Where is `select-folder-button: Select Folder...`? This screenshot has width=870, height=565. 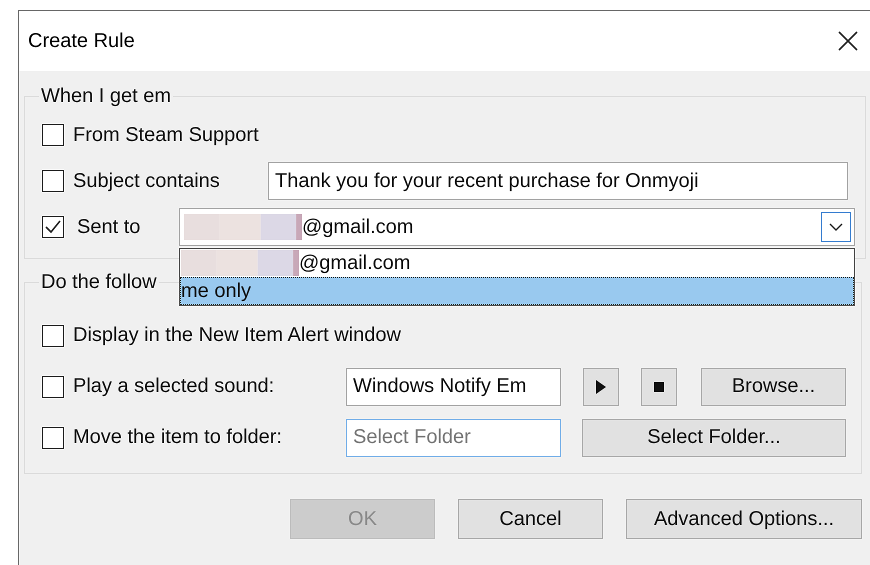 select-folder-button: Select Folder... is located at coordinates (714, 437).